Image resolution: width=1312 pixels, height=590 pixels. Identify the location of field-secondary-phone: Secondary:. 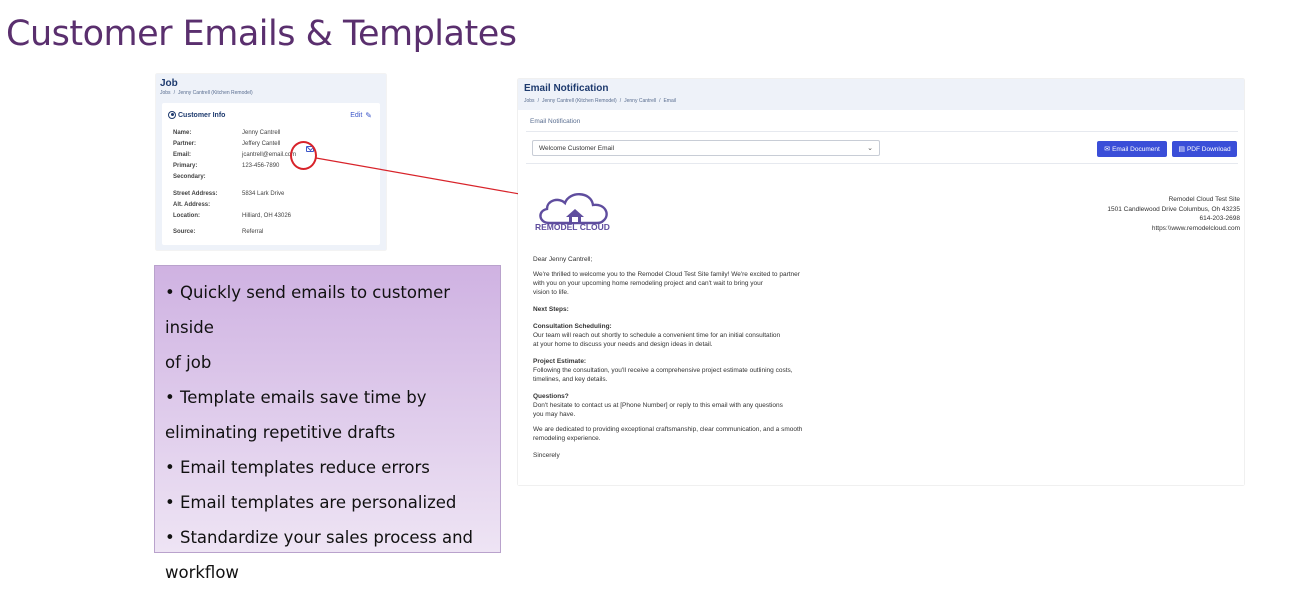
(273, 178).